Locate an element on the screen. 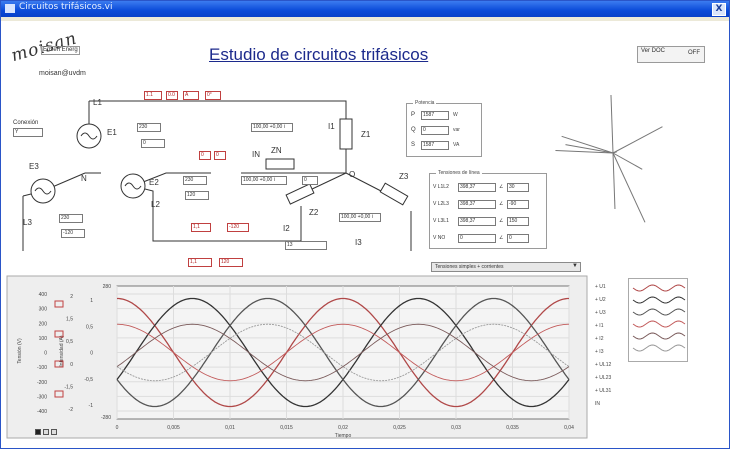 This screenshot has width=730, height=449. tension-row-angle: 30 is located at coordinates (518, 187).